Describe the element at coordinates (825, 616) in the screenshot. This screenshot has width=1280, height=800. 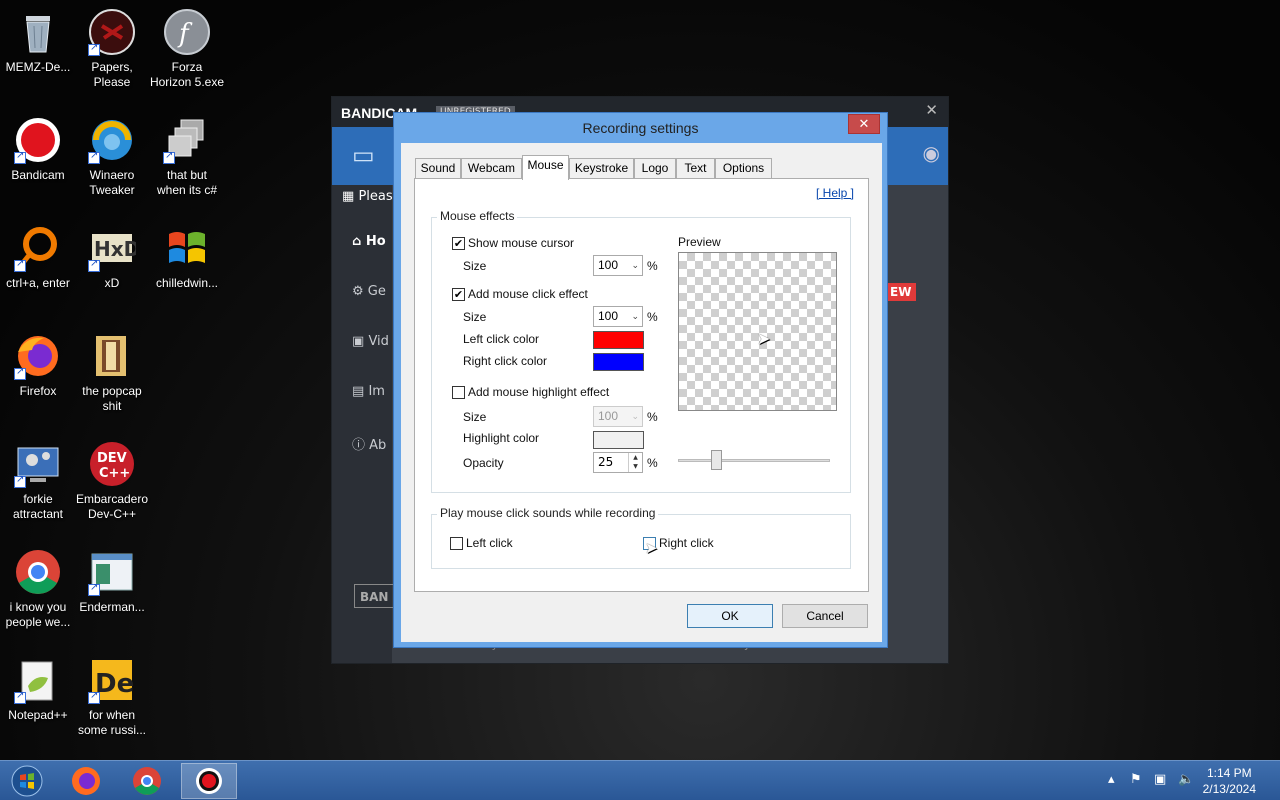
I see `cancel-button: Cancel` at that location.